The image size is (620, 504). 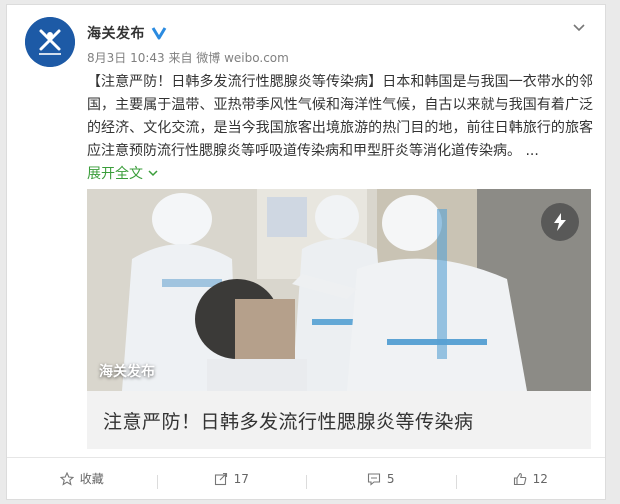 I want to click on lightning-icon, so click(x=560, y=222).